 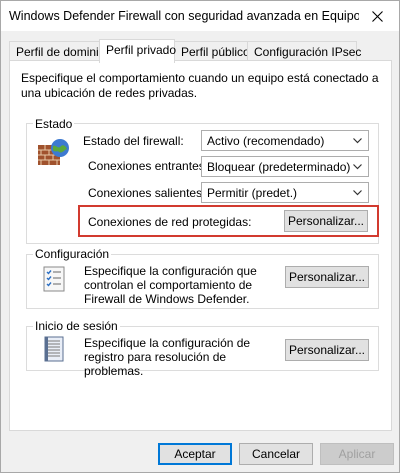 I want to click on outbound-connections-label: Conexiones salientes:, so click(x=147, y=193).